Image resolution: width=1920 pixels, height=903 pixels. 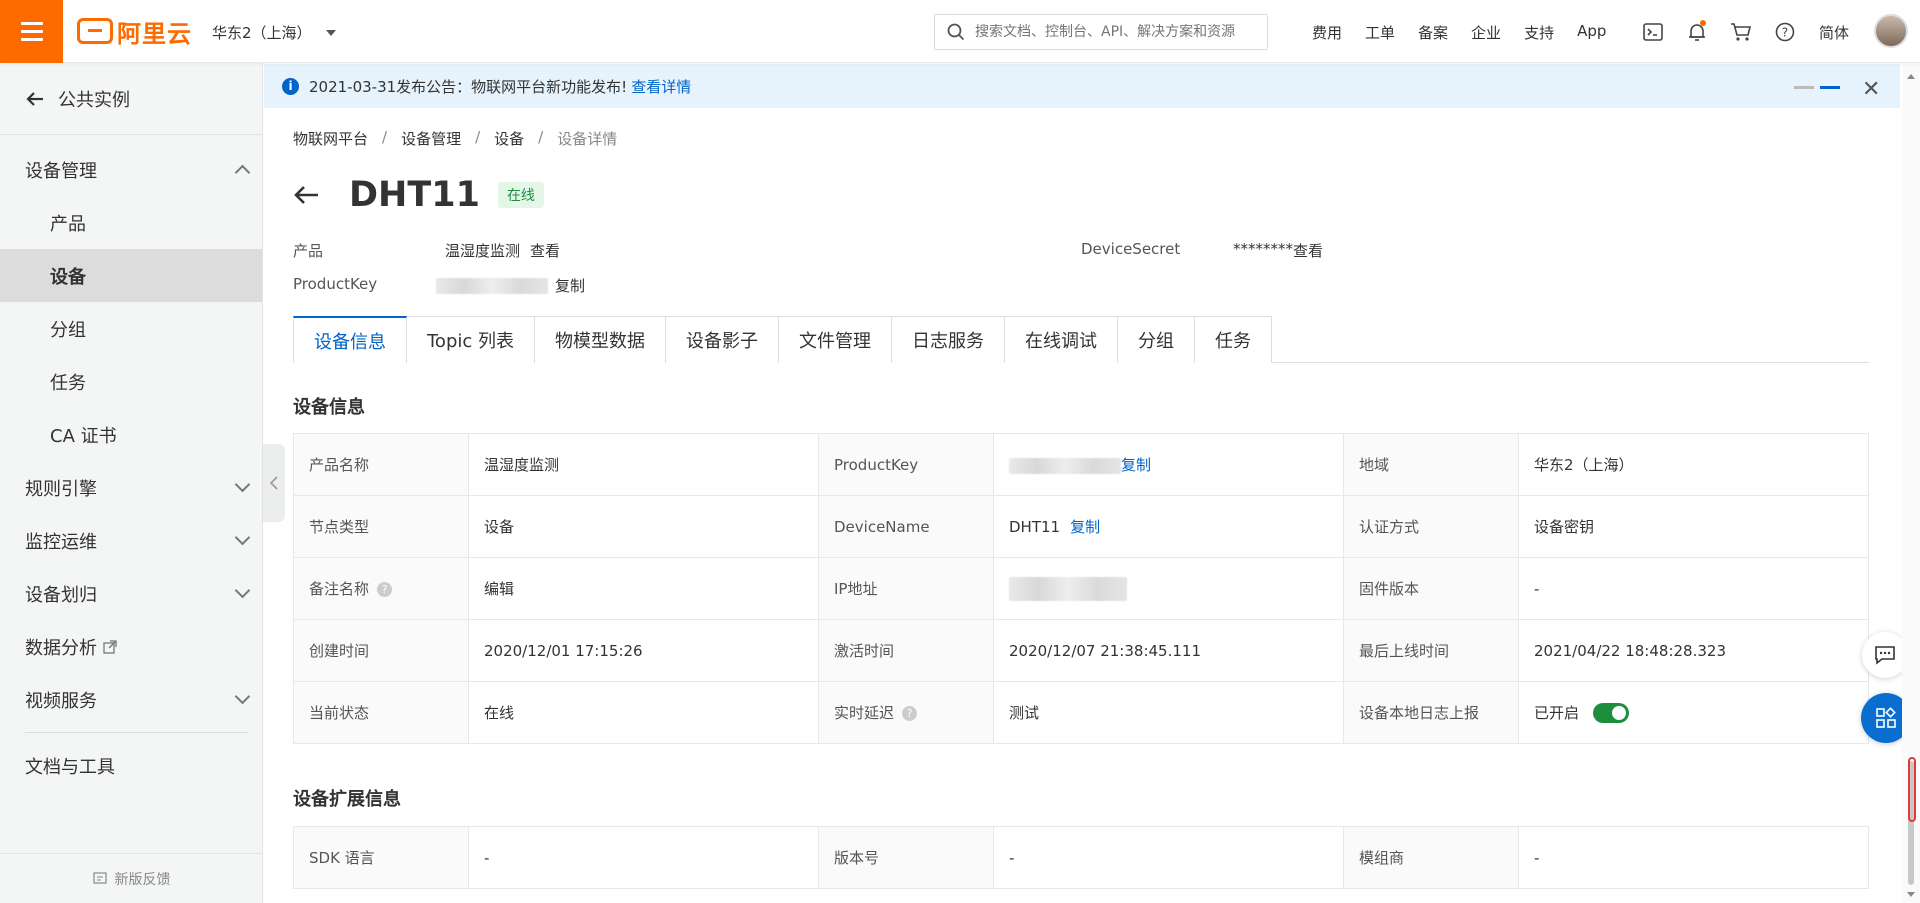 I want to click on scroll-highlight, so click(x=1912, y=789).